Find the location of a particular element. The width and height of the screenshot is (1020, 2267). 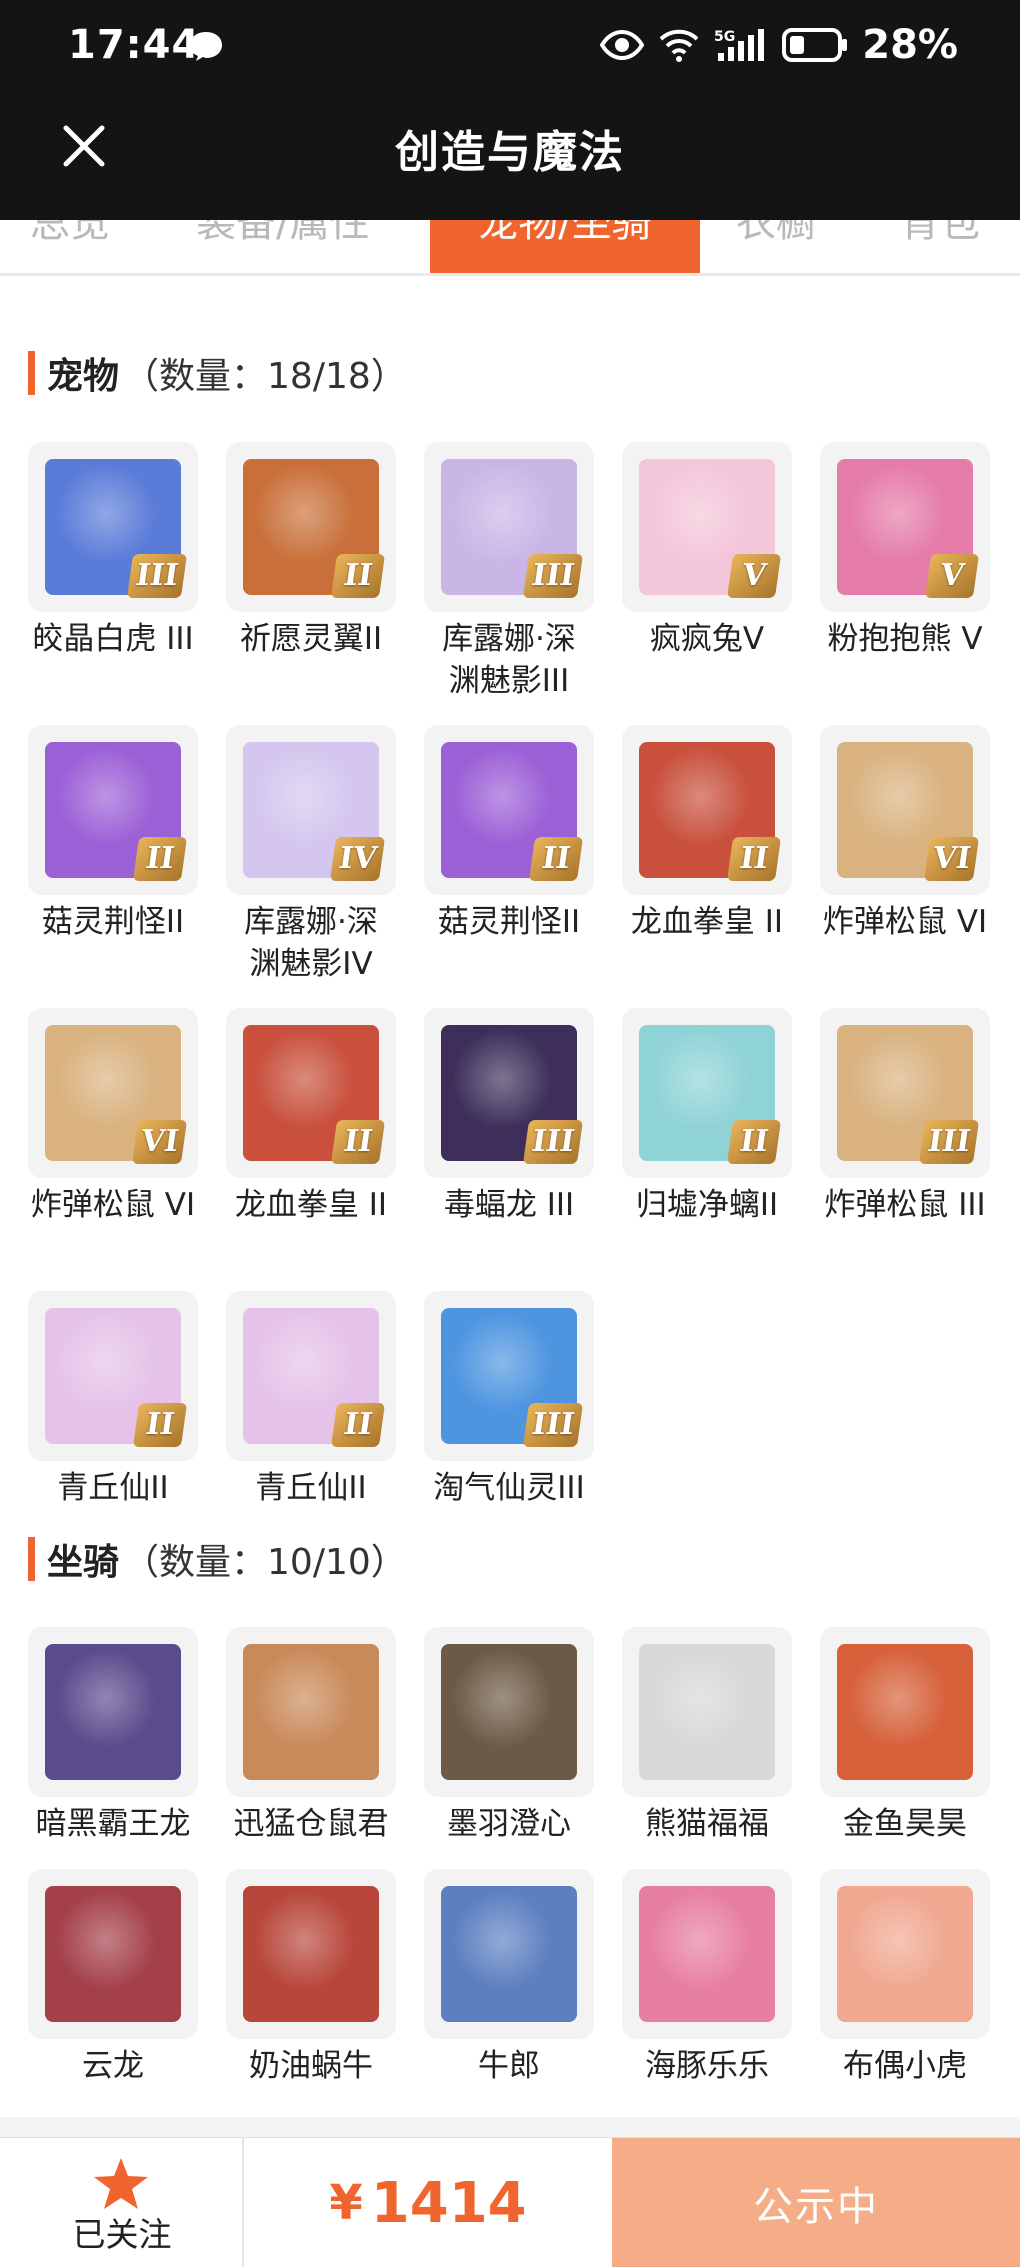

tab-bar: 总览 装备/属性 宠物/坐骑 衣橱 背包 is located at coordinates (510, 248).